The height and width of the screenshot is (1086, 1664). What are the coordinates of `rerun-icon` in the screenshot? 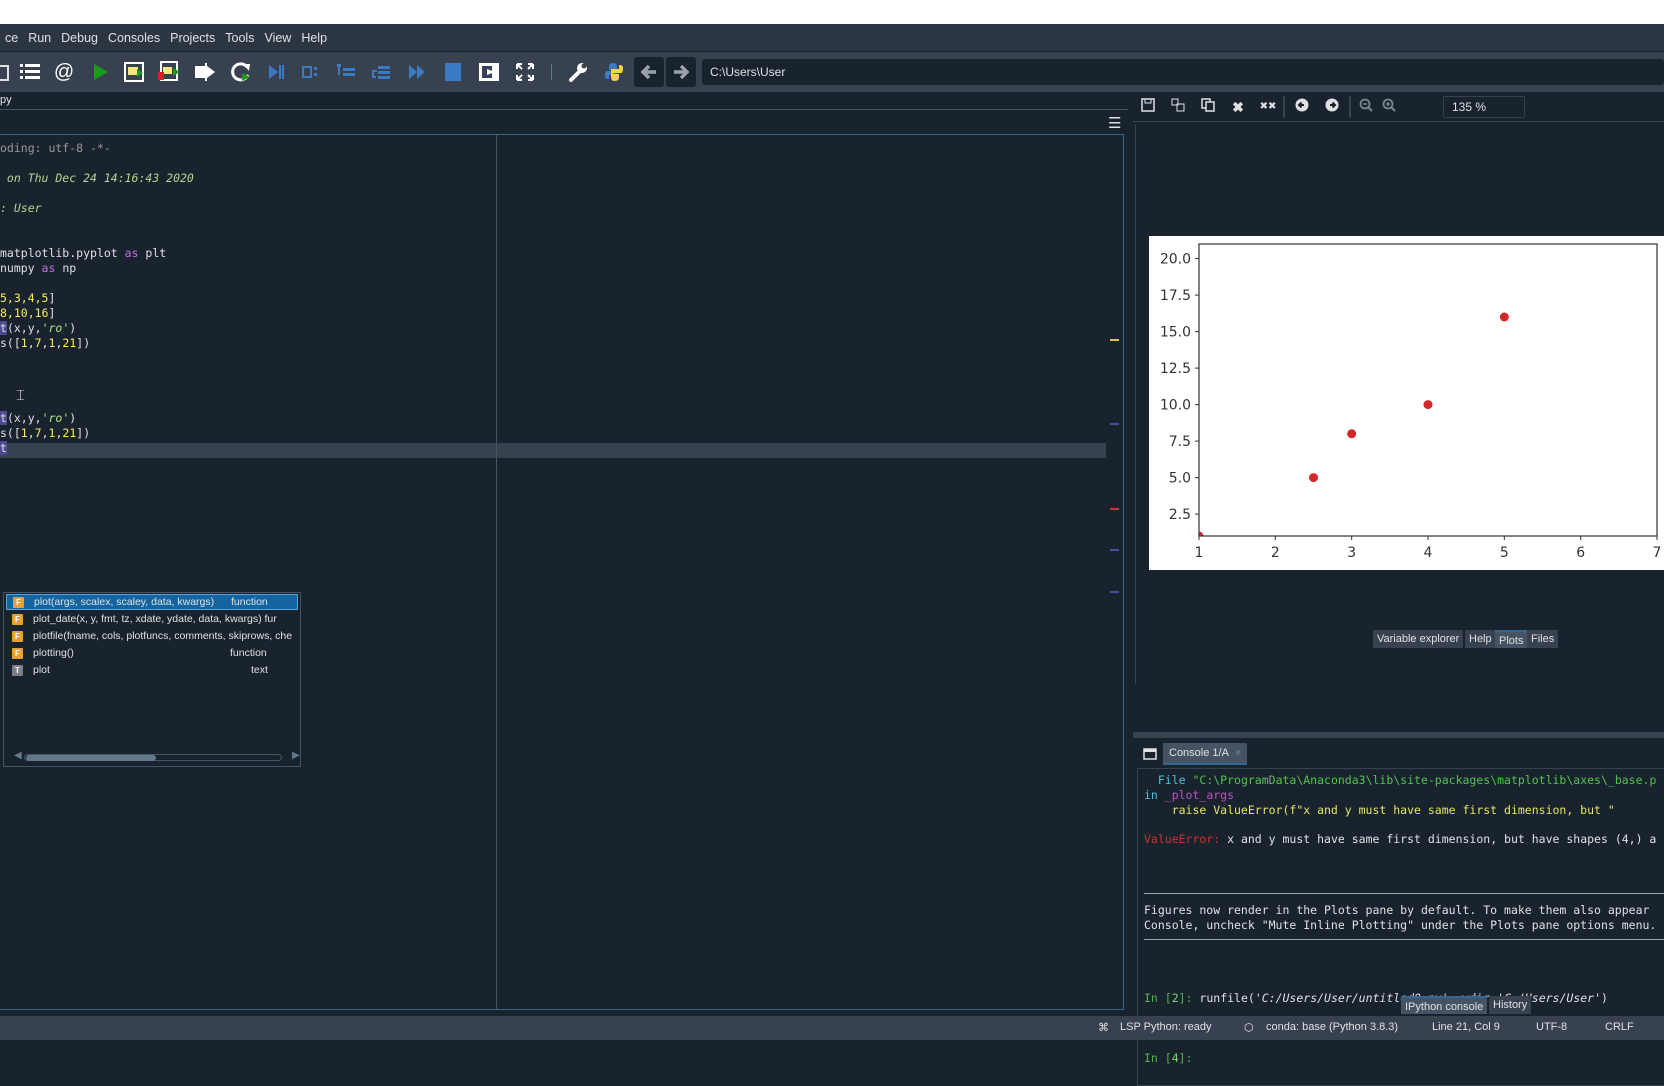 It's located at (241, 72).